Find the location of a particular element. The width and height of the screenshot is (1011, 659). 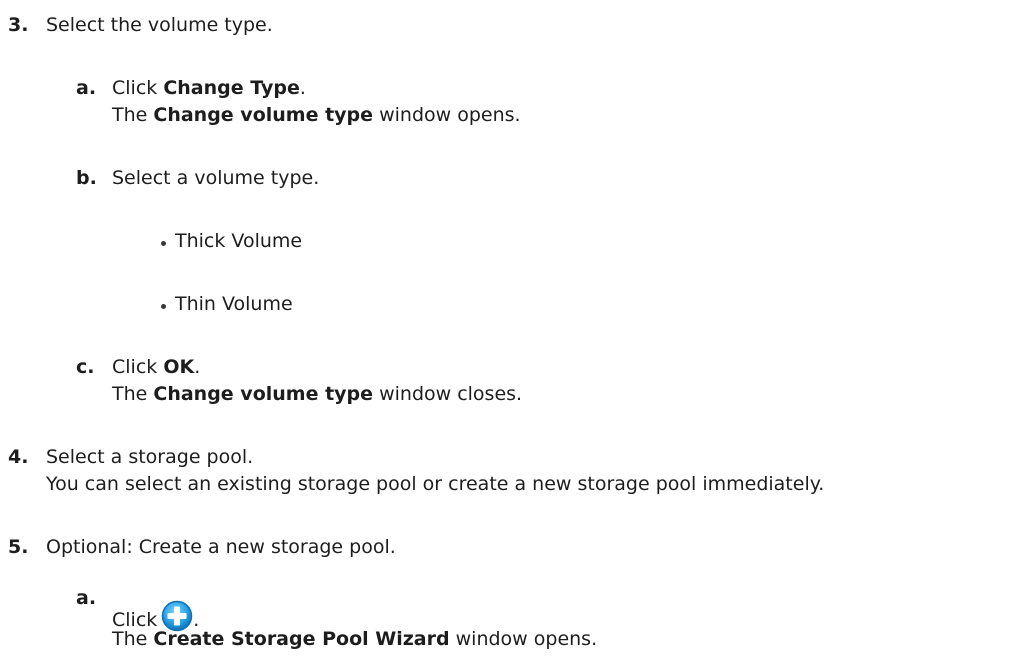

list-item: Thick Volume is located at coordinates (239, 241).